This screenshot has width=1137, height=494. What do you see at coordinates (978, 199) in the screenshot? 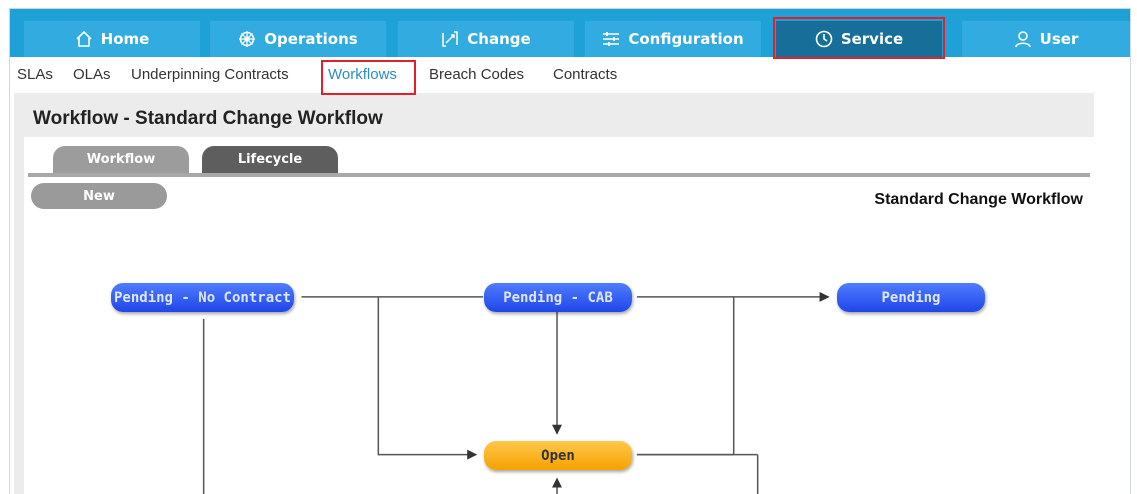
I see `workflow-name: Standard Change Workflow` at bounding box center [978, 199].